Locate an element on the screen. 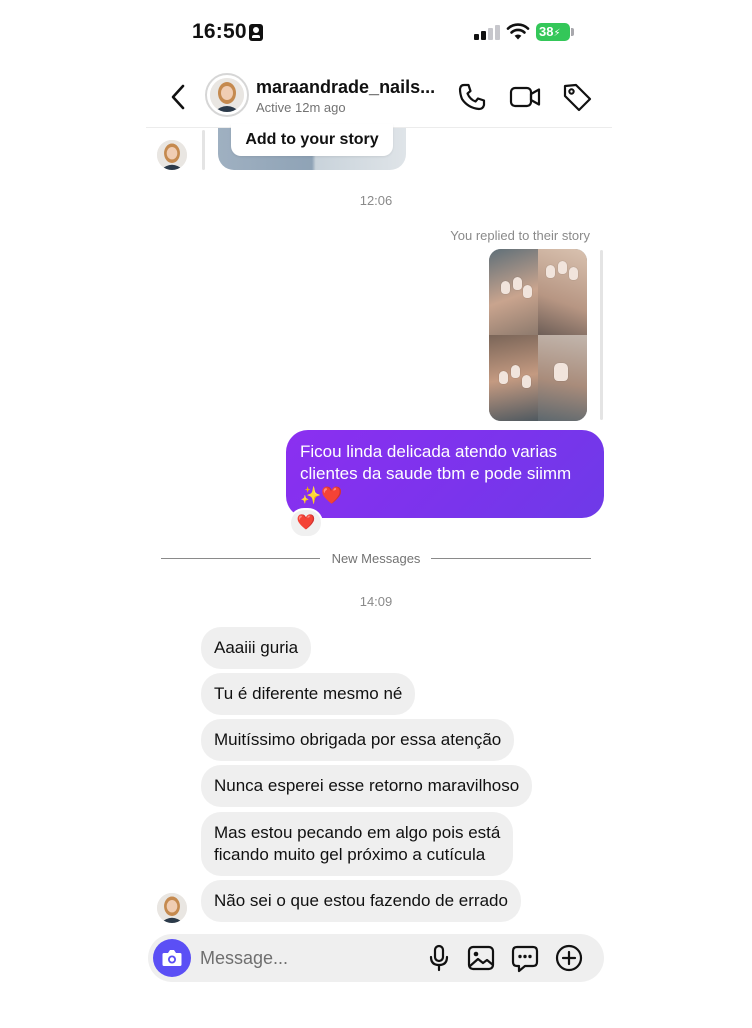  chevron-left-icon is located at coordinates (179, 97).